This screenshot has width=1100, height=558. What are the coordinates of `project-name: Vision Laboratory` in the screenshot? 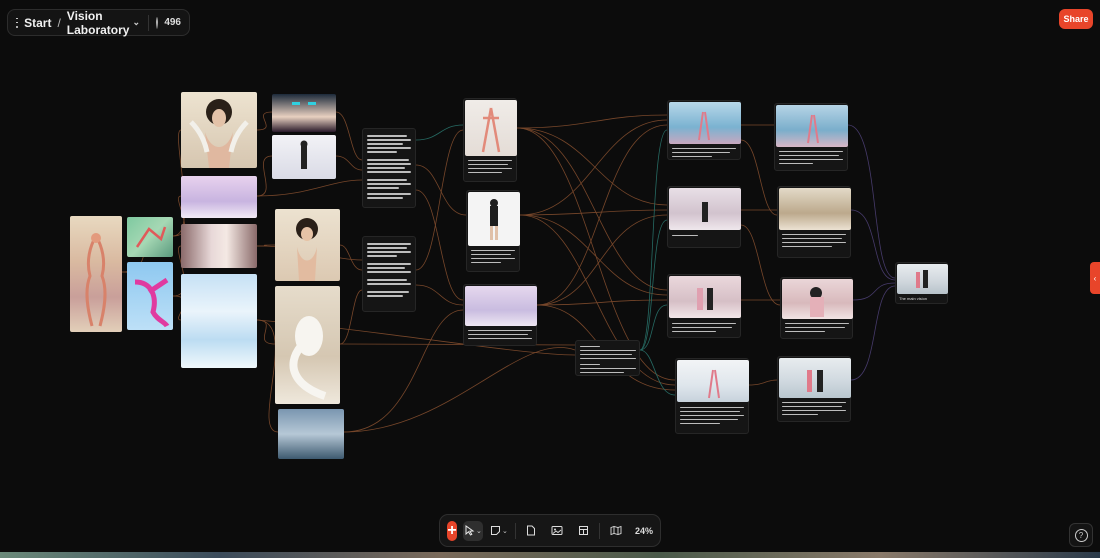 It's located at (98, 22).